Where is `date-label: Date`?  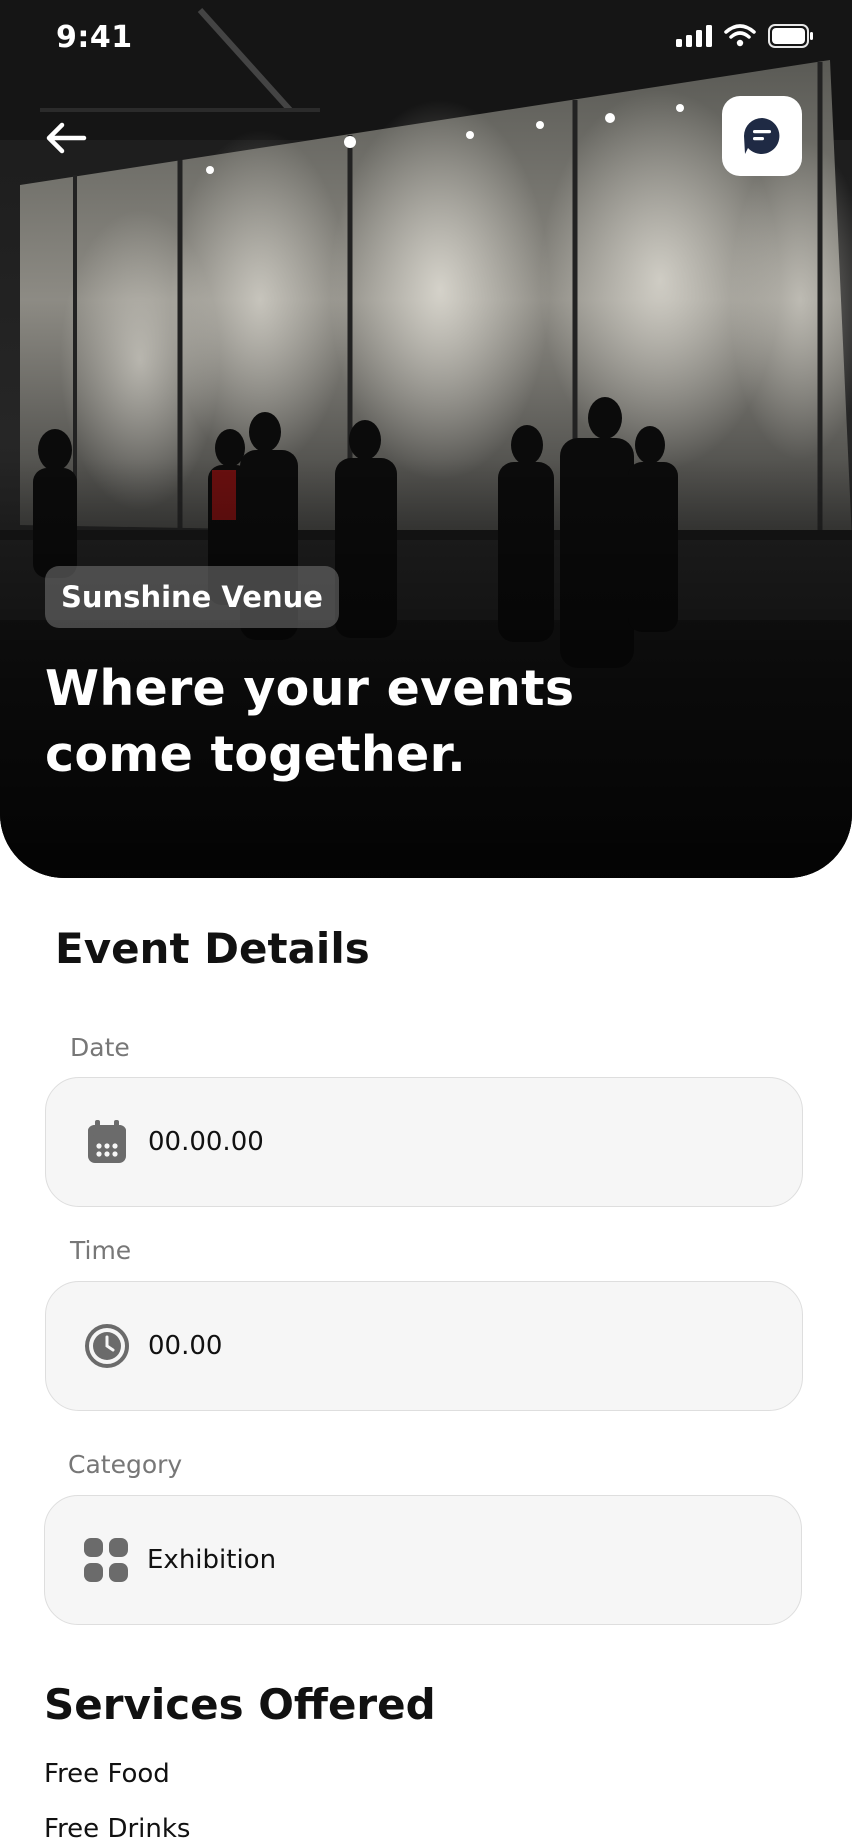
date-label: Date is located at coordinates (100, 1047).